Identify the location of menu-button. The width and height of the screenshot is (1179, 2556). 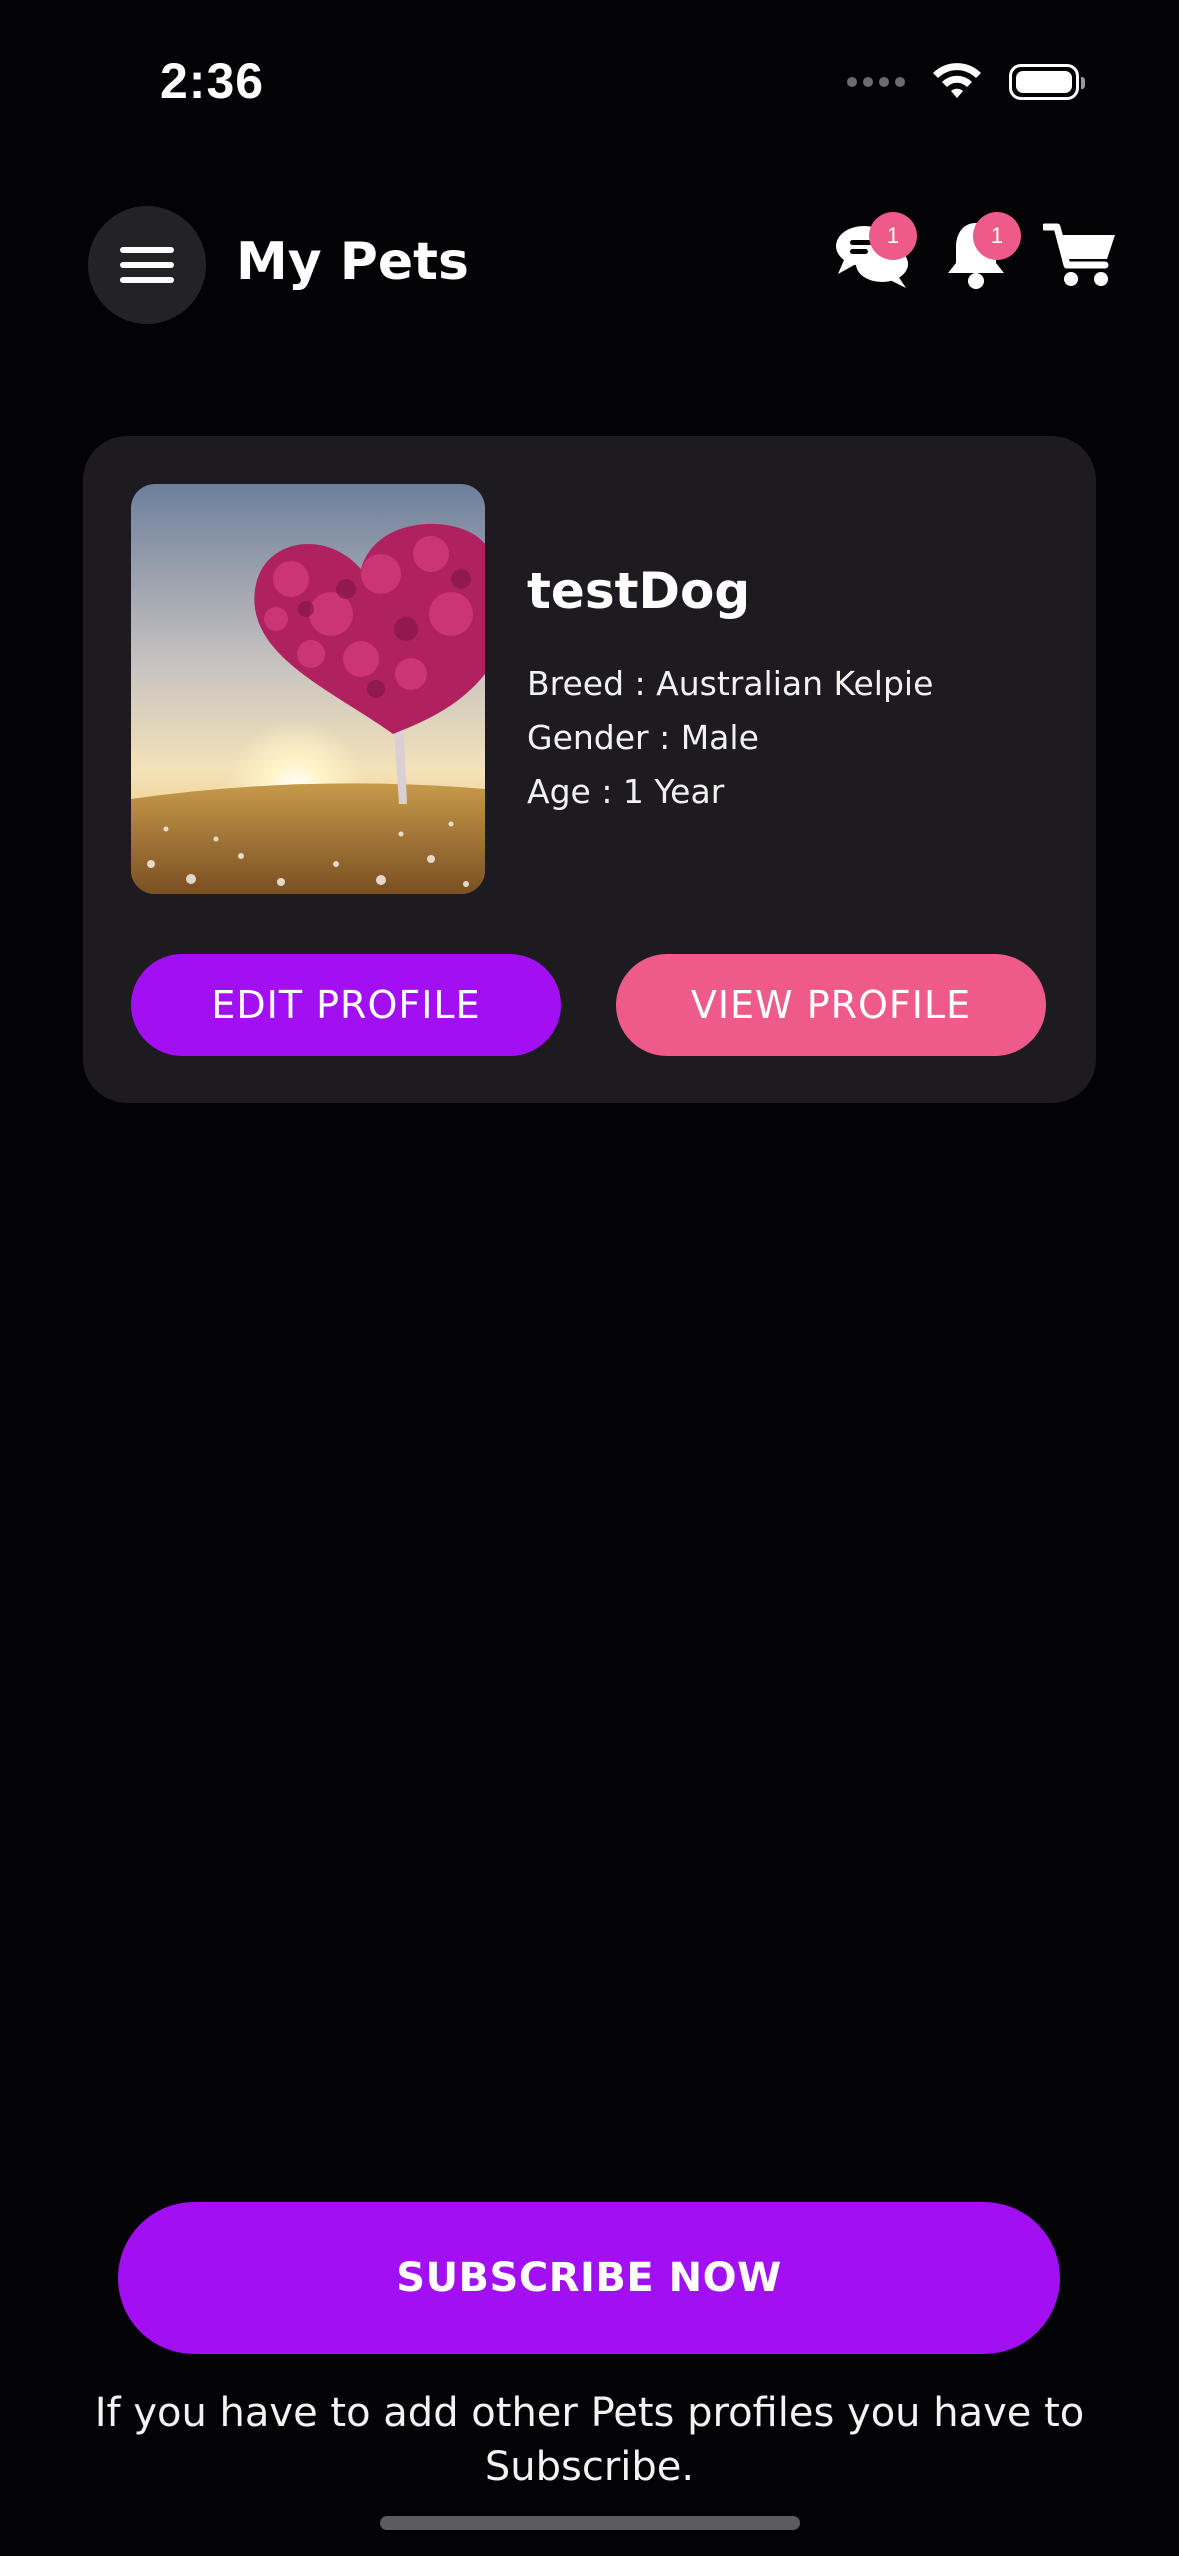
(147, 265).